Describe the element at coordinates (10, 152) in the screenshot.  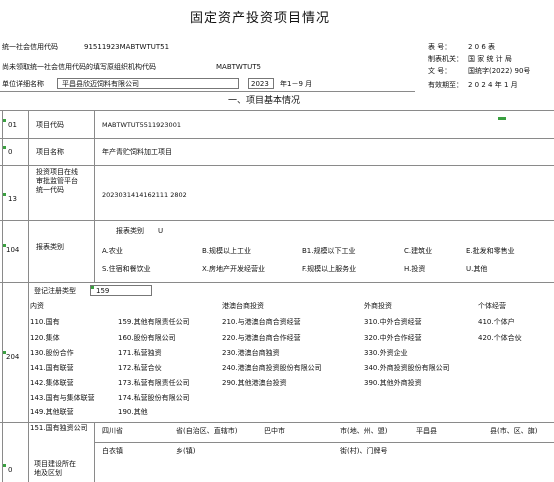
I see `row2-code: 0` at that location.